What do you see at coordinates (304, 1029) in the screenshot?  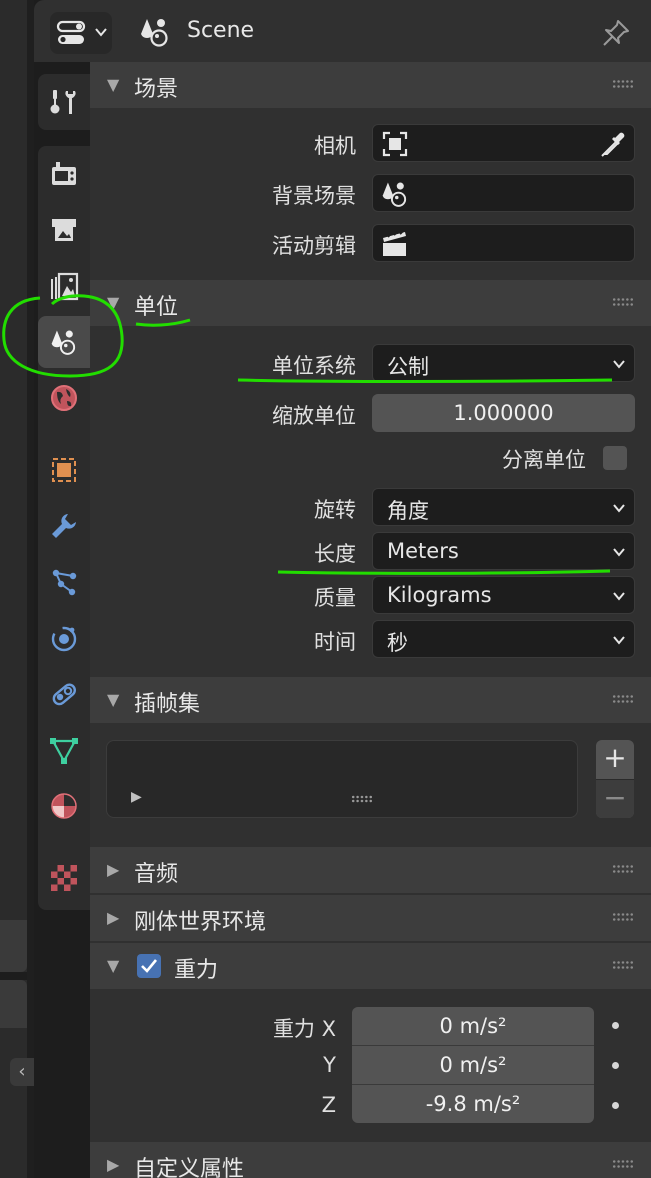 I see `gravity-x-label: 重力 X` at bounding box center [304, 1029].